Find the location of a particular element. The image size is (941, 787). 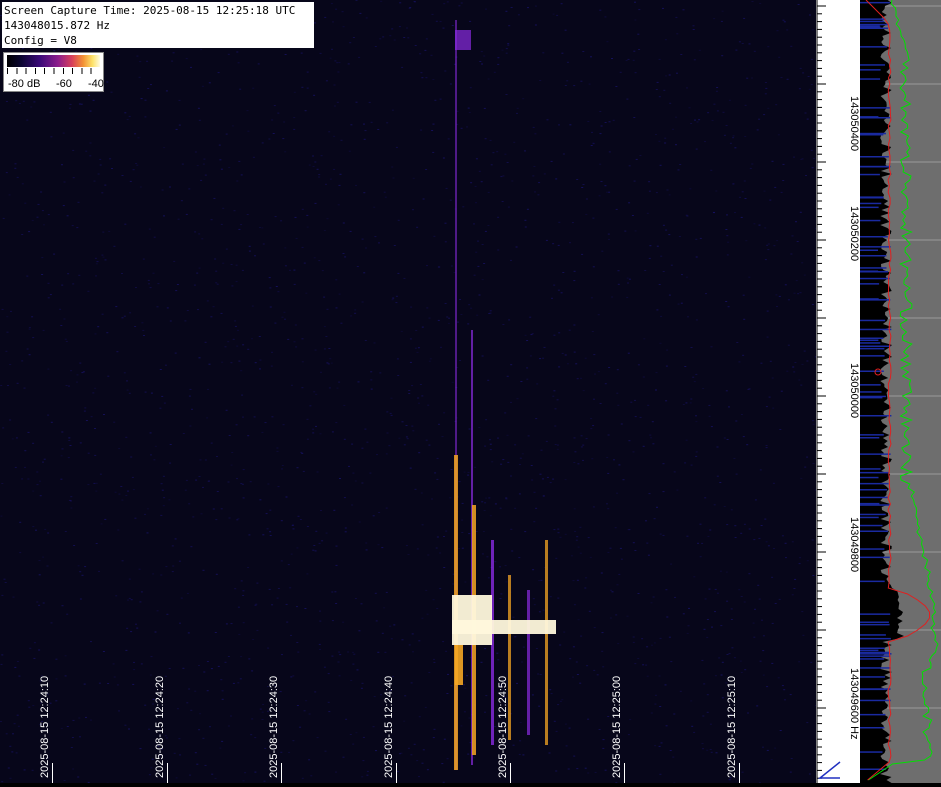

time-tick is located at coordinates (396, 773).